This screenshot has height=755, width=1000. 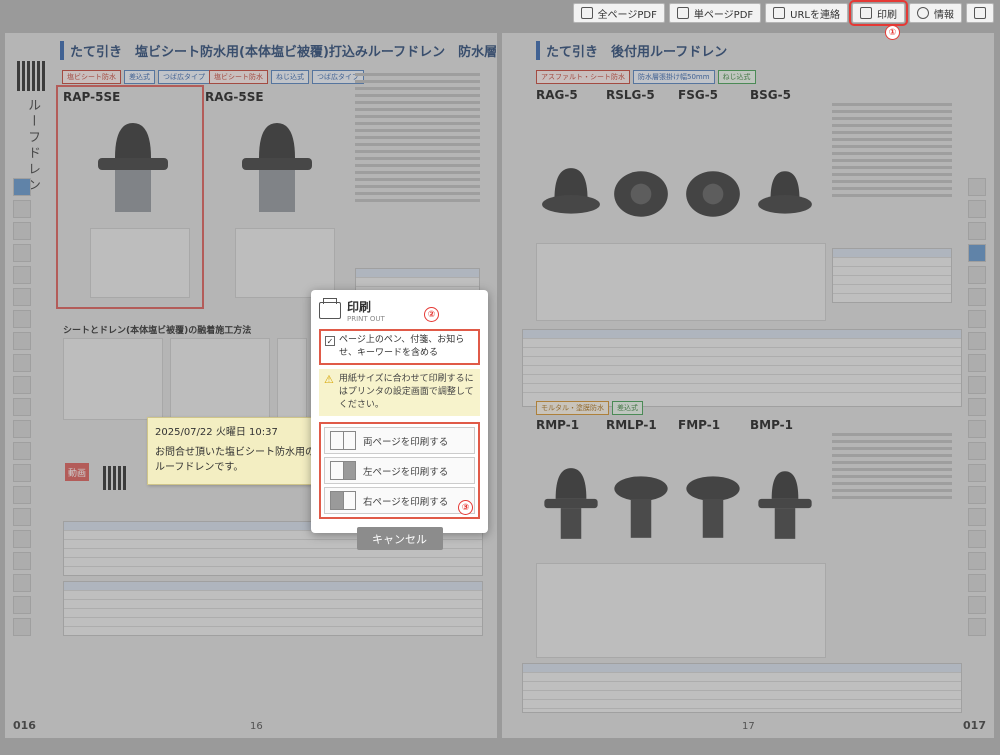 I want to click on product-name: BSG-5, so click(x=770, y=95).